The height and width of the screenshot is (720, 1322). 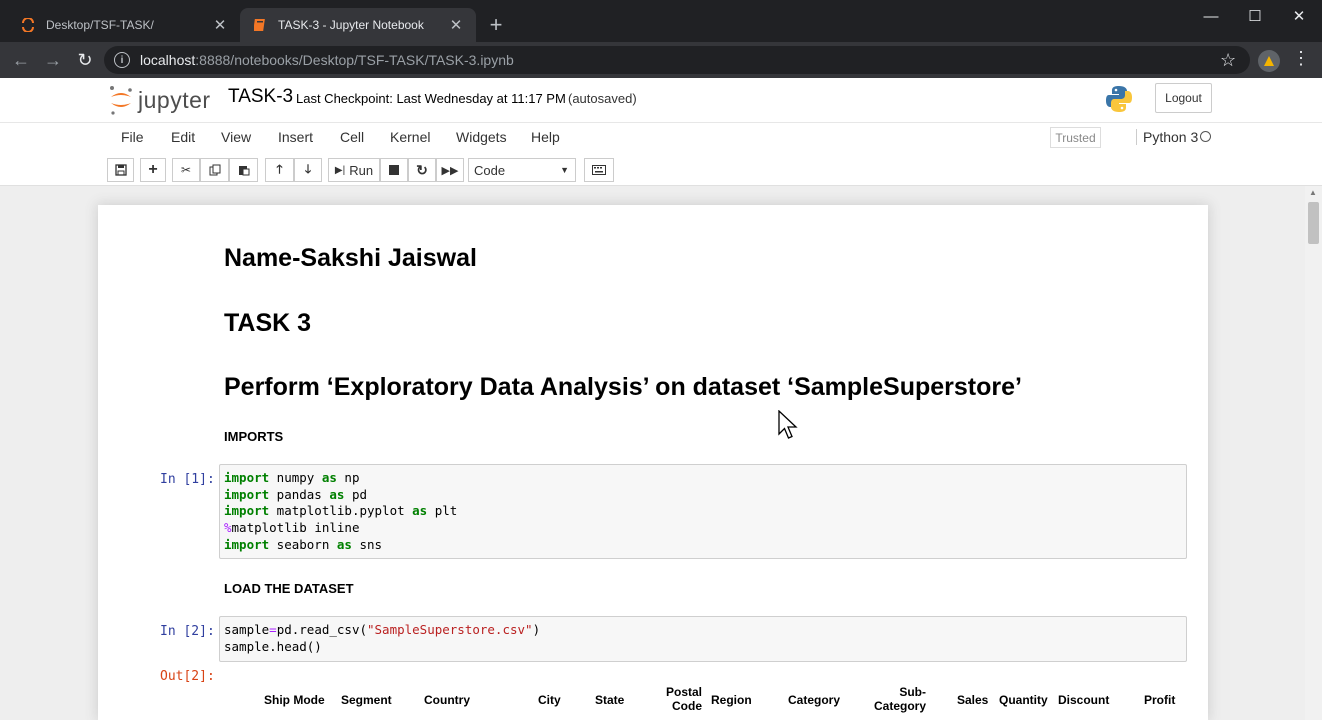 I want to click on scrollbar-thumb, so click(x=1313, y=223).